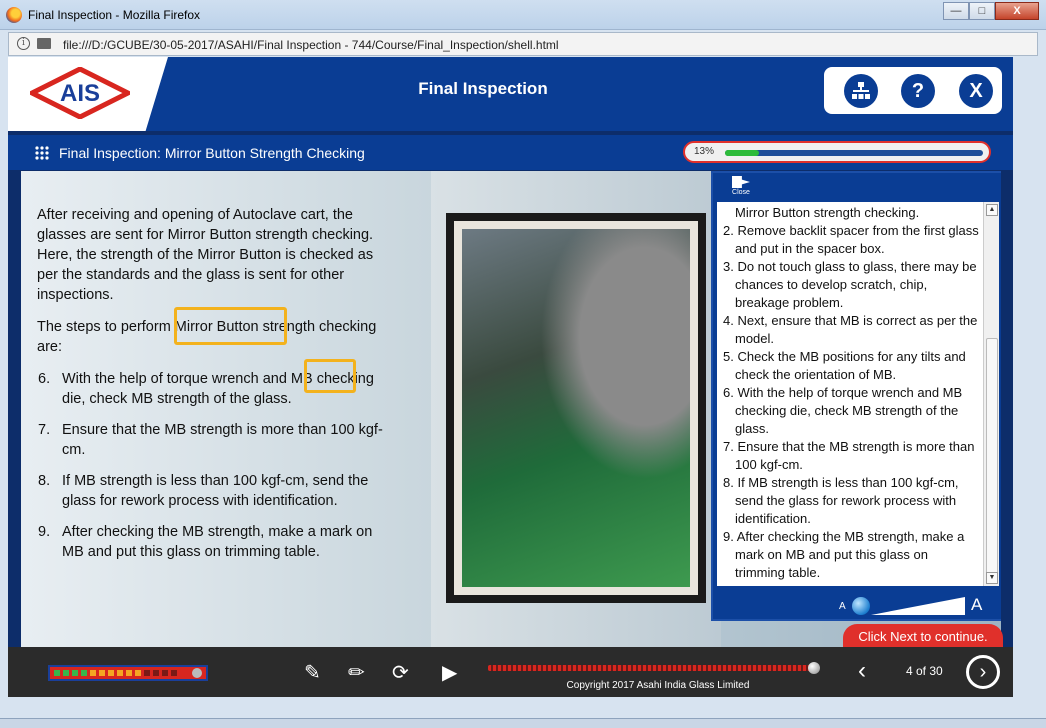 Image resolution: width=1046 pixels, height=728 pixels. I want to click on transcript-close-button: Close, so click(741, 186).